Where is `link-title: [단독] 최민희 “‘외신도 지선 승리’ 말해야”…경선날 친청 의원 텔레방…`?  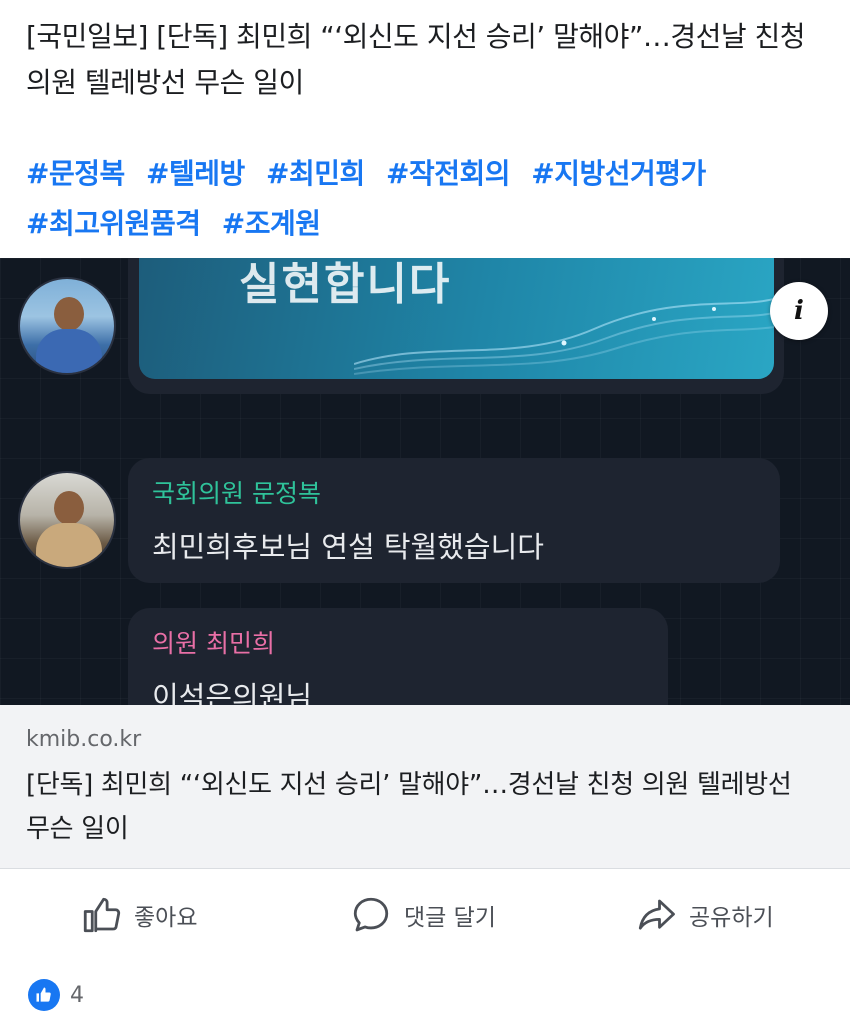 link-title: [단독] 최민희 “‘외신도 지선 승리’ 말해야”…경선날 친청 의원 텔레방… is located at coordinates (409, 807).